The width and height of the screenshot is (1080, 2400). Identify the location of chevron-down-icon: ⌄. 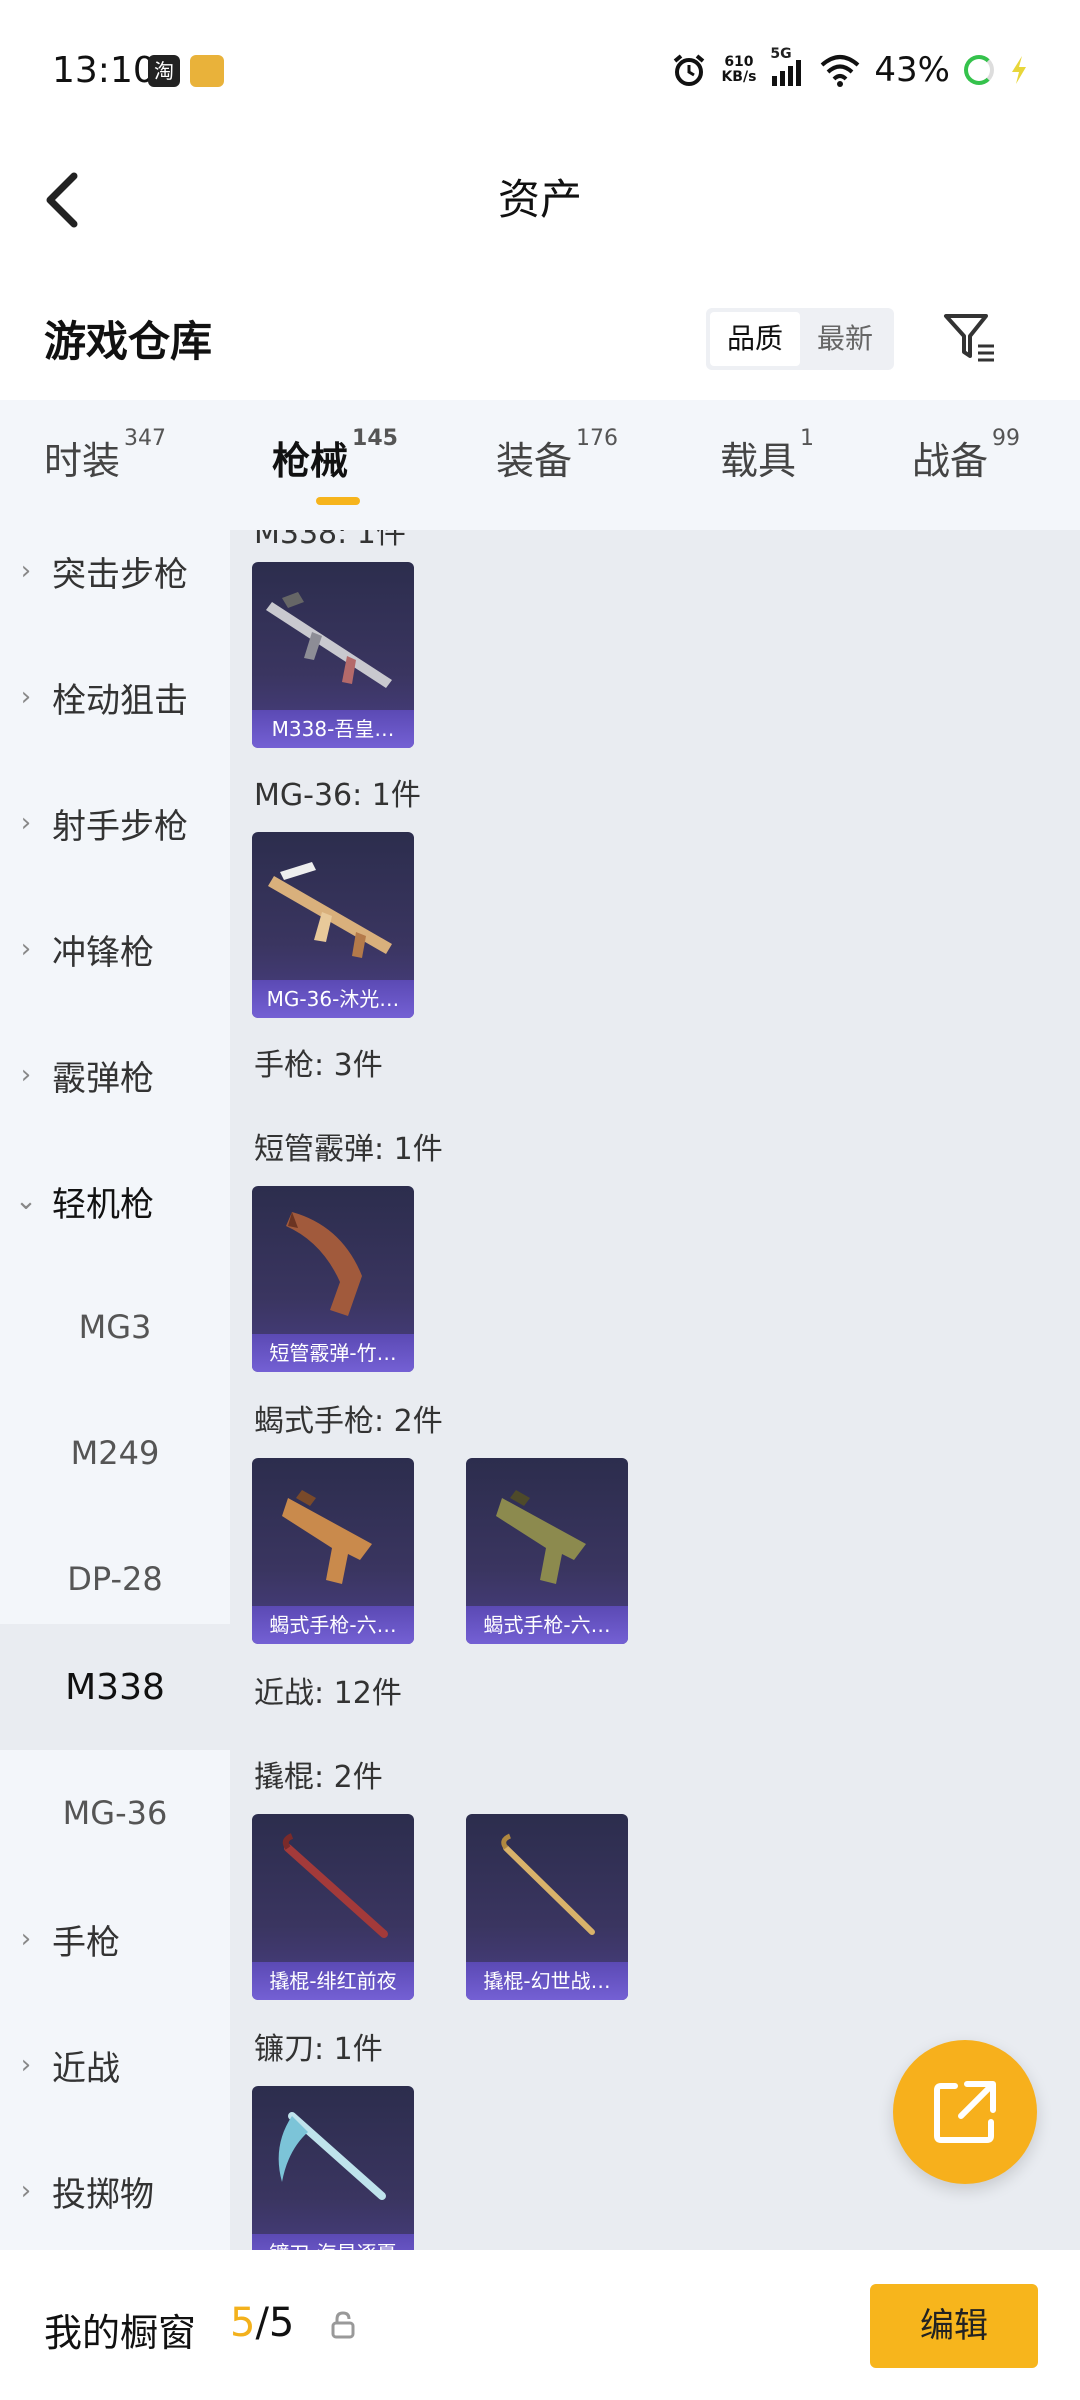
(26, 1201).